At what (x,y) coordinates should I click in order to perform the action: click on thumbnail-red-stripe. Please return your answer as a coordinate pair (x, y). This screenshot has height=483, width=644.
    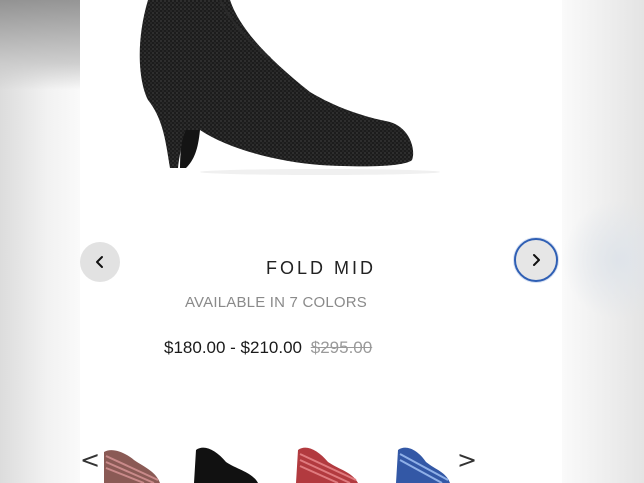
    Looking at the image, I should click on (327, 461).